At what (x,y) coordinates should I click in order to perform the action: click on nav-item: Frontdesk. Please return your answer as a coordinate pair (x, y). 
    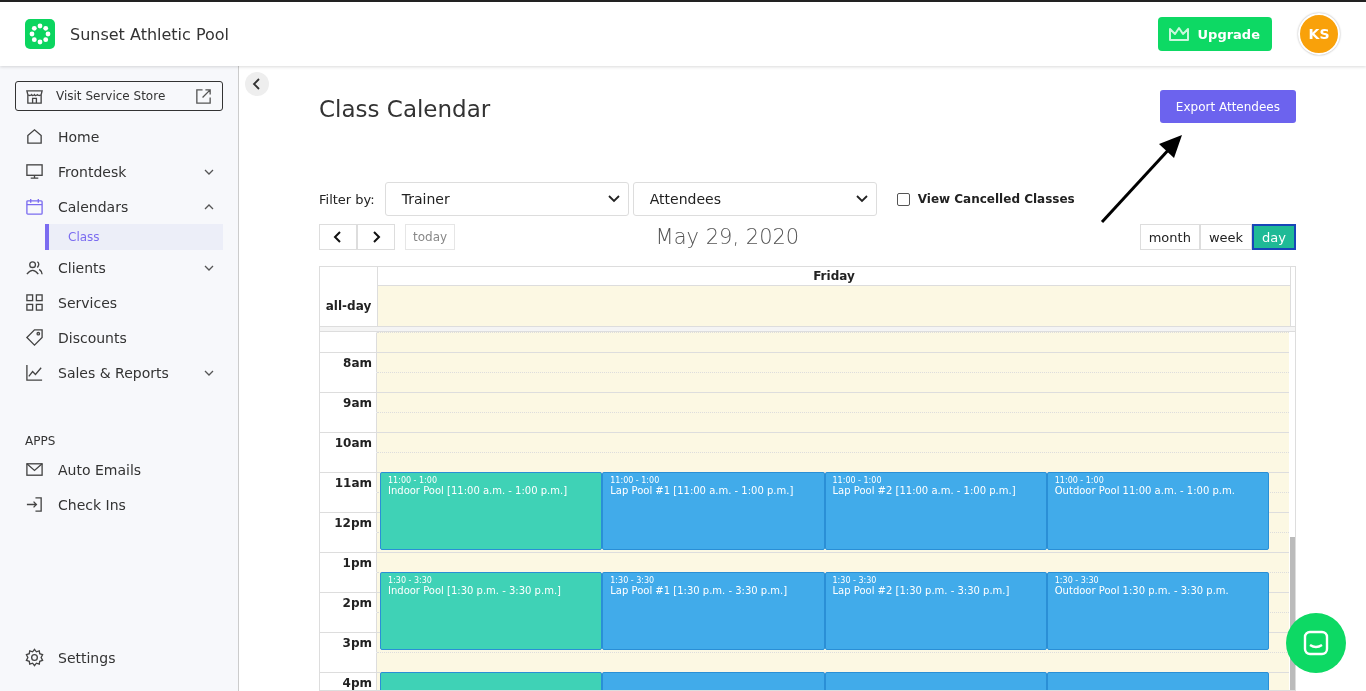
    Looking at the image, I should click on (119, 171).